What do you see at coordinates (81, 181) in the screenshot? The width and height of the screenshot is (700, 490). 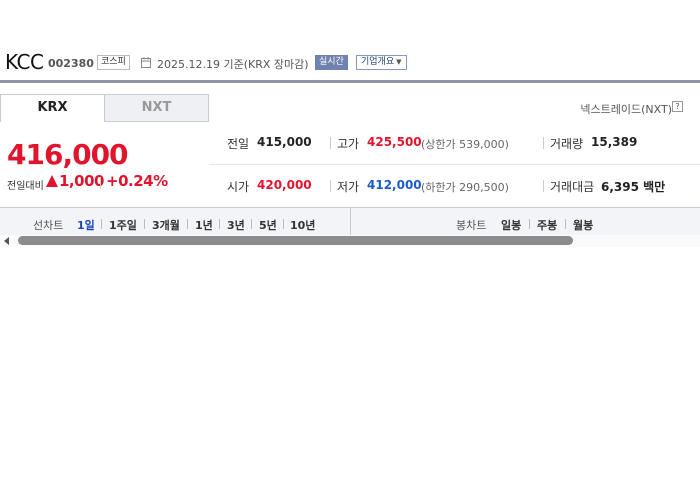 I see `change-amount: 1,000` at bounding box center [81, 181].